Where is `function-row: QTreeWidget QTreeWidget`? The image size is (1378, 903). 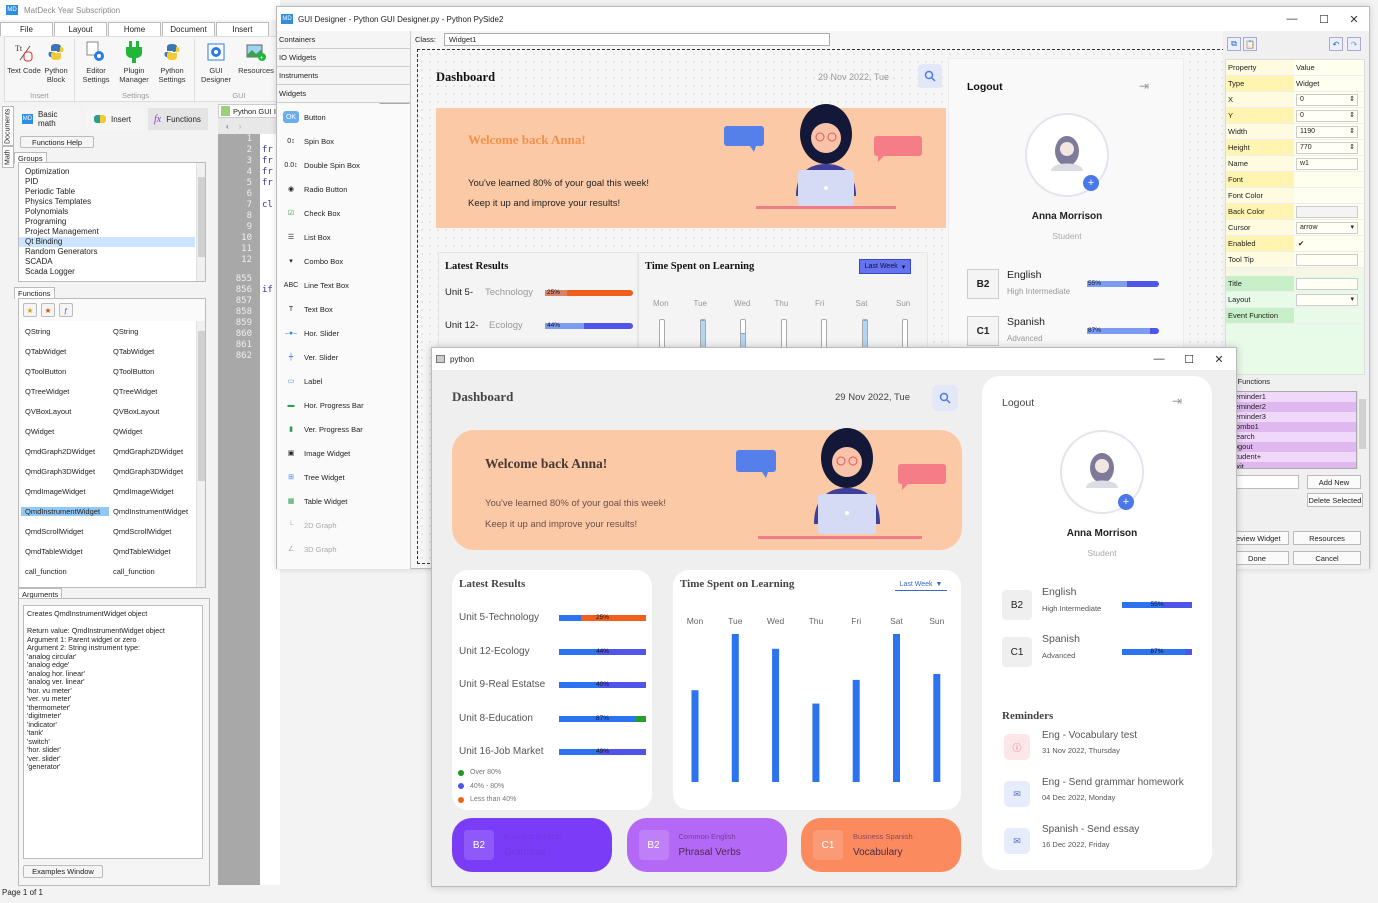
function-row: QTreeWidget QTreeWidget is located at coordinates (110, 391).